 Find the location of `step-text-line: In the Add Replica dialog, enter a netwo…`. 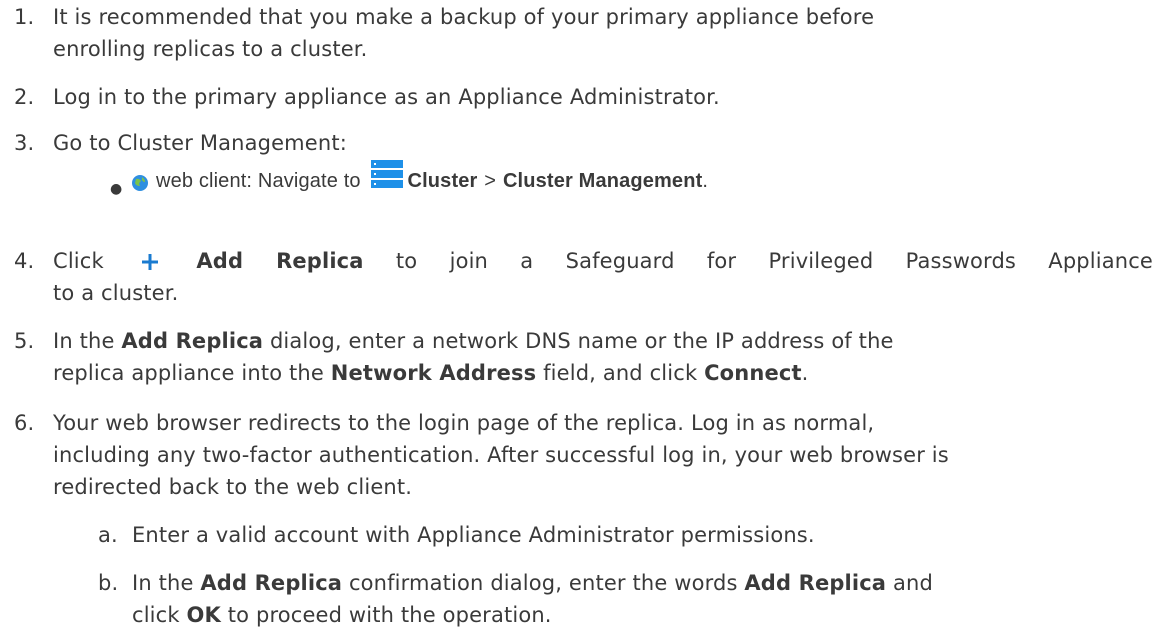

step-text-line: In the Add Replica dialog, enter a netwo… is located at coordinates (473, 341).